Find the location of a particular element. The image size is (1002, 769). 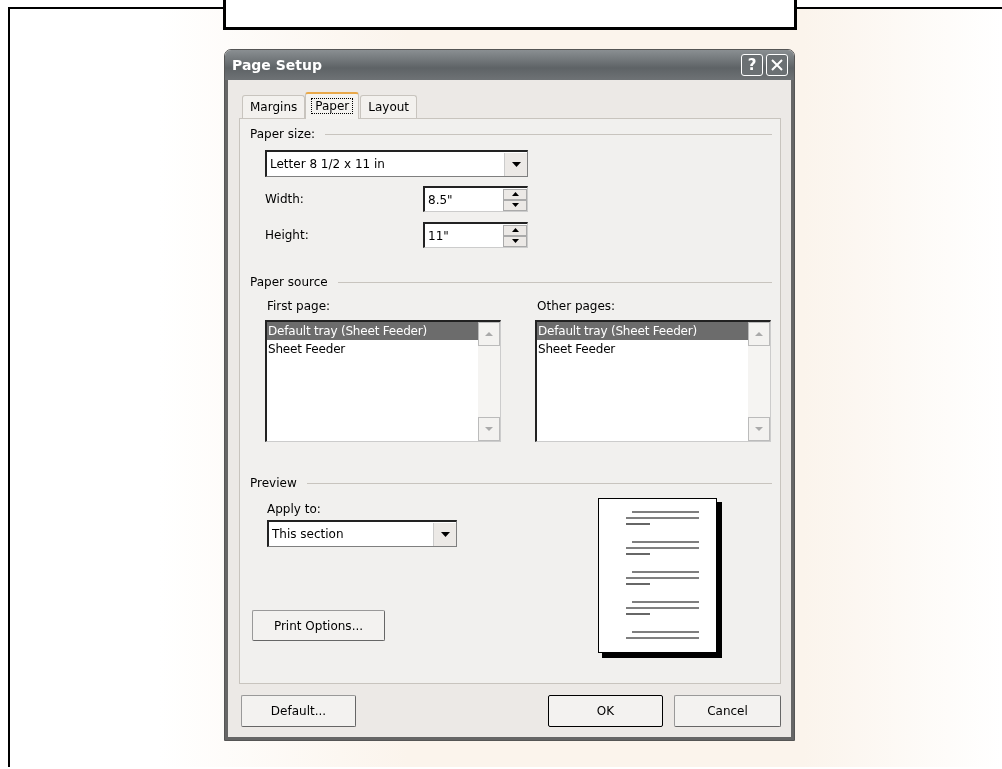

field-value: 8.5" is located at coordinates (440, 199).